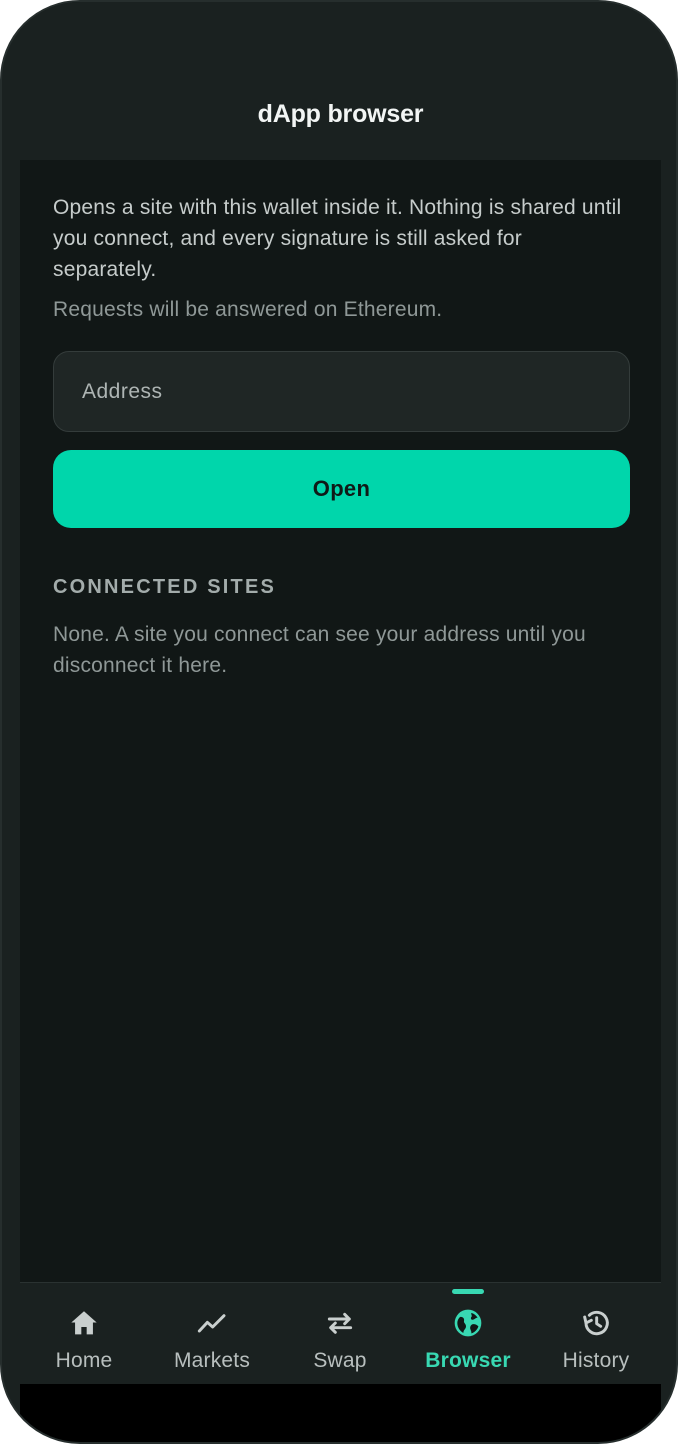  I want to click on globe-icon, so click(468, 1323).